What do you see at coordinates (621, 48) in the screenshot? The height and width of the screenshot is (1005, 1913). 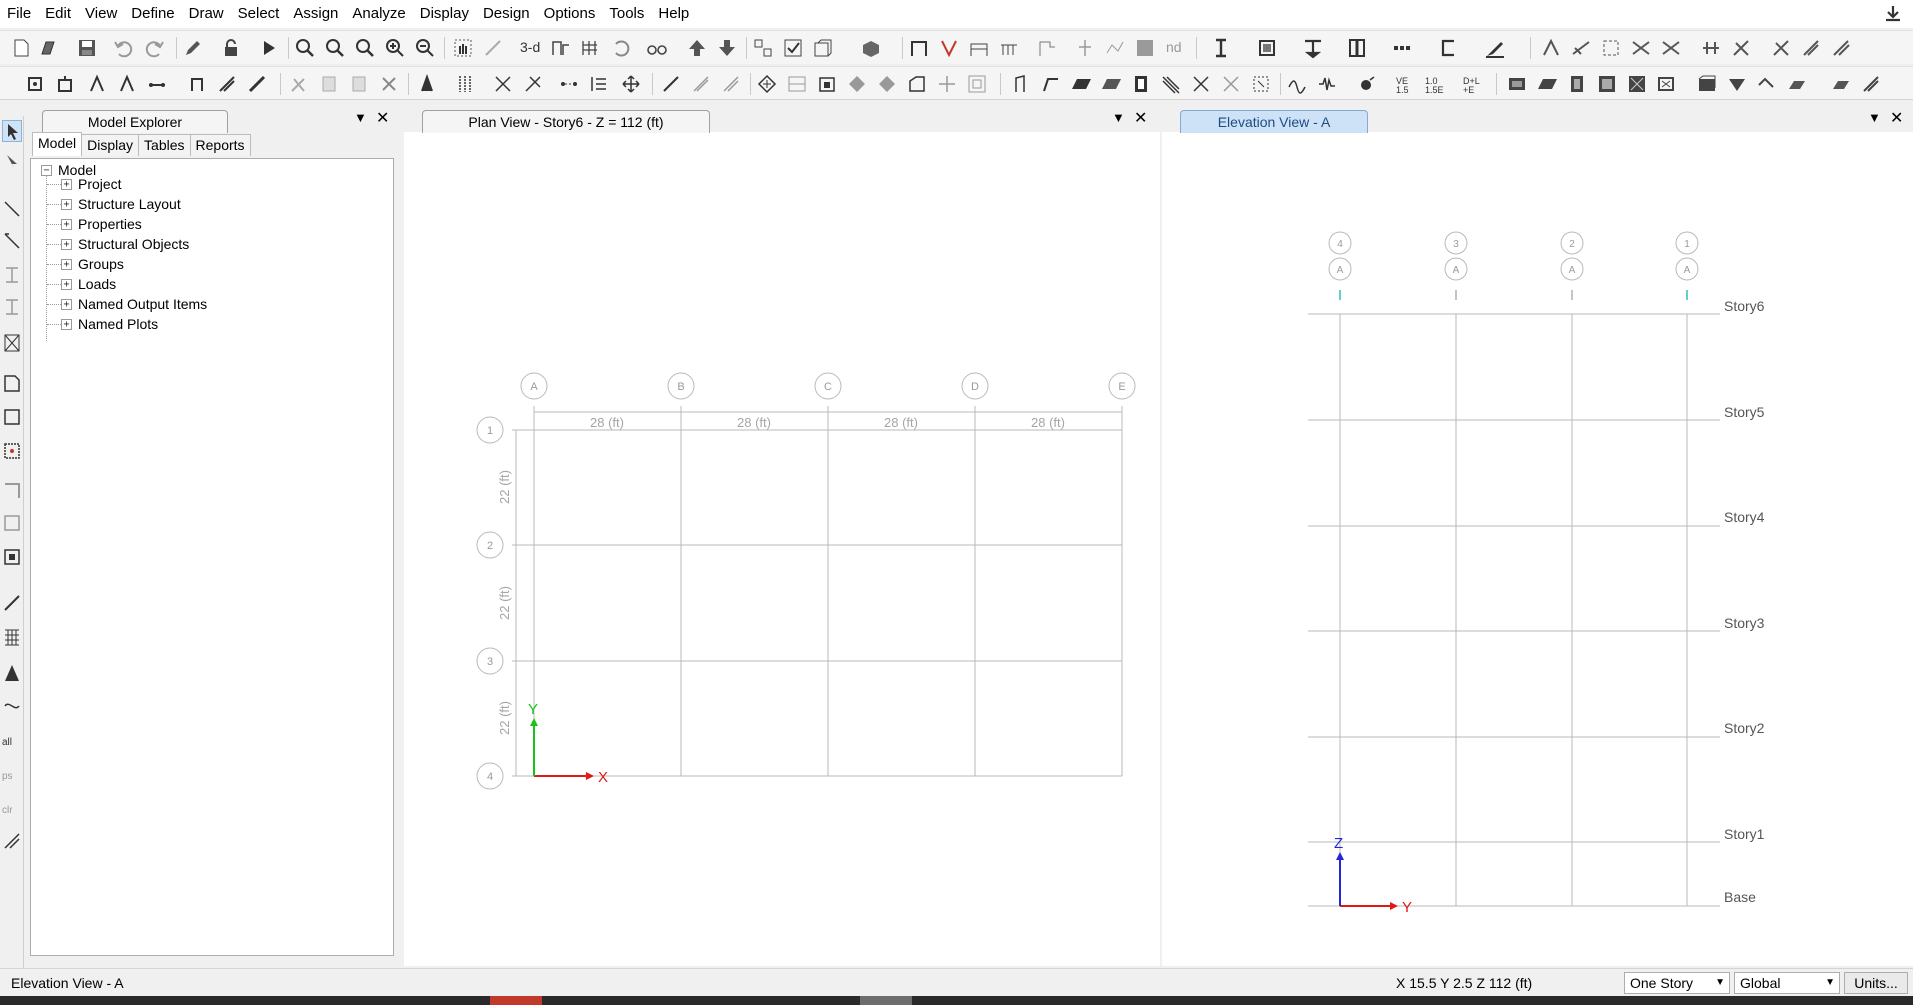 I see `rotate-icon` at bounding box center [621, 48].